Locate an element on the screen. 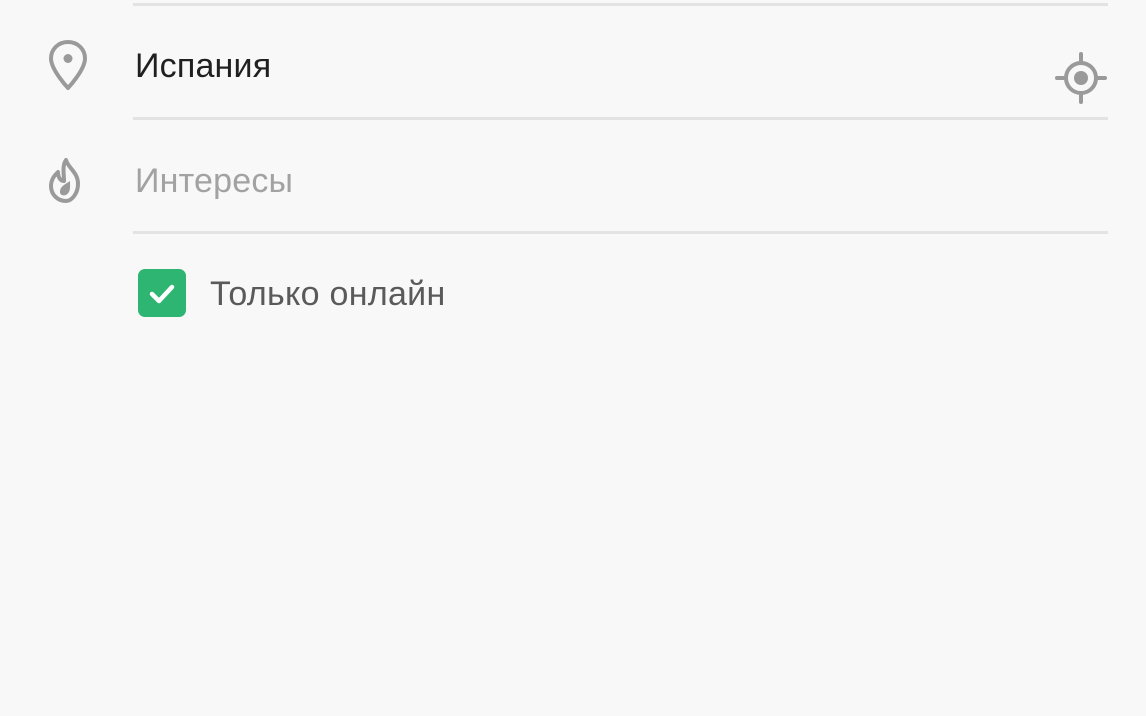 The width and height of the screenshot is (1146, 716). flame-icon is located at coordinates (68, 181).